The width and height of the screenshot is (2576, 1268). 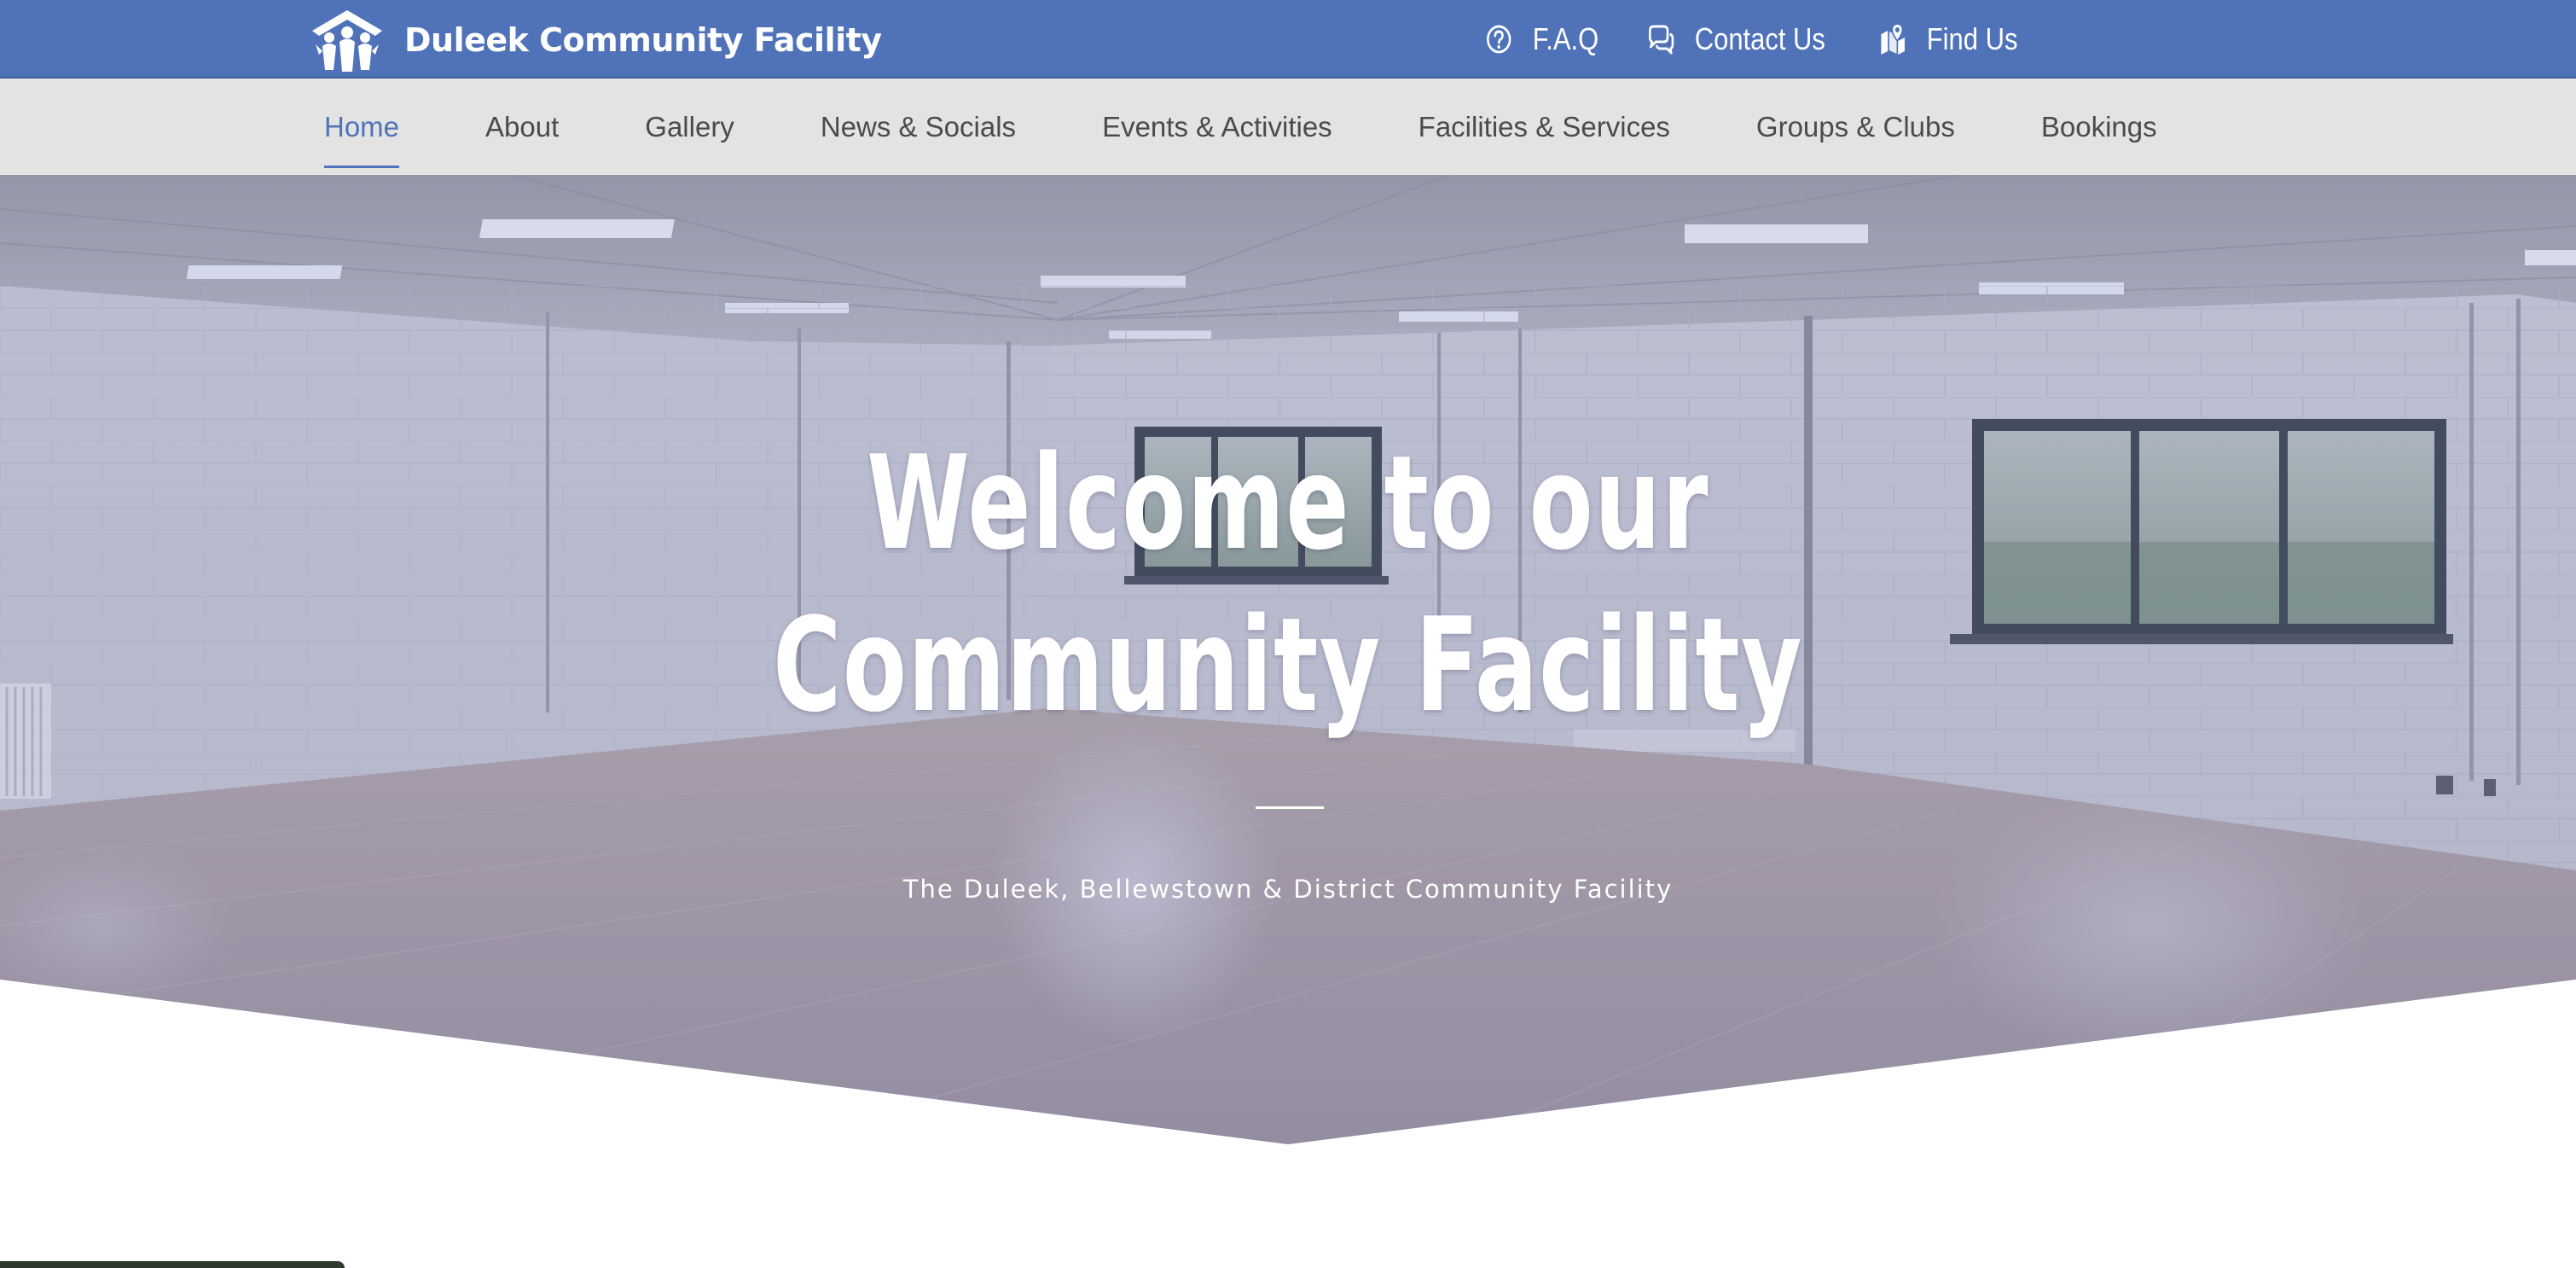 I want to click on nav-link-bookings: Bookings, so click(x=2099, y=127).